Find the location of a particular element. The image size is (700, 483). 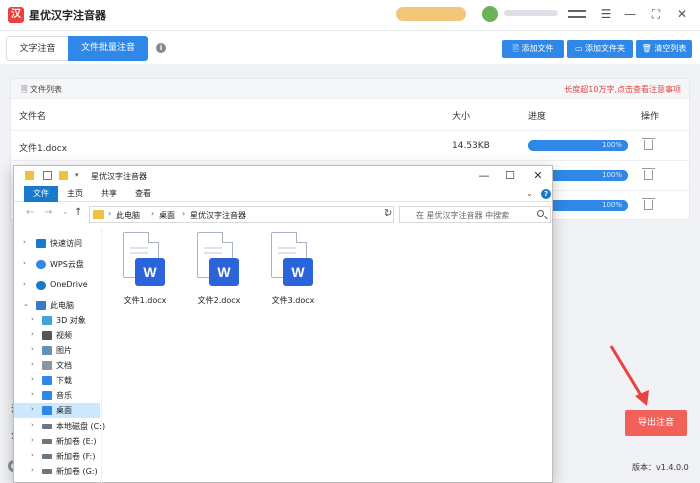

sidebar-item-drive-f: › 新加卷 (F:) is located at coordinates (57, 456).